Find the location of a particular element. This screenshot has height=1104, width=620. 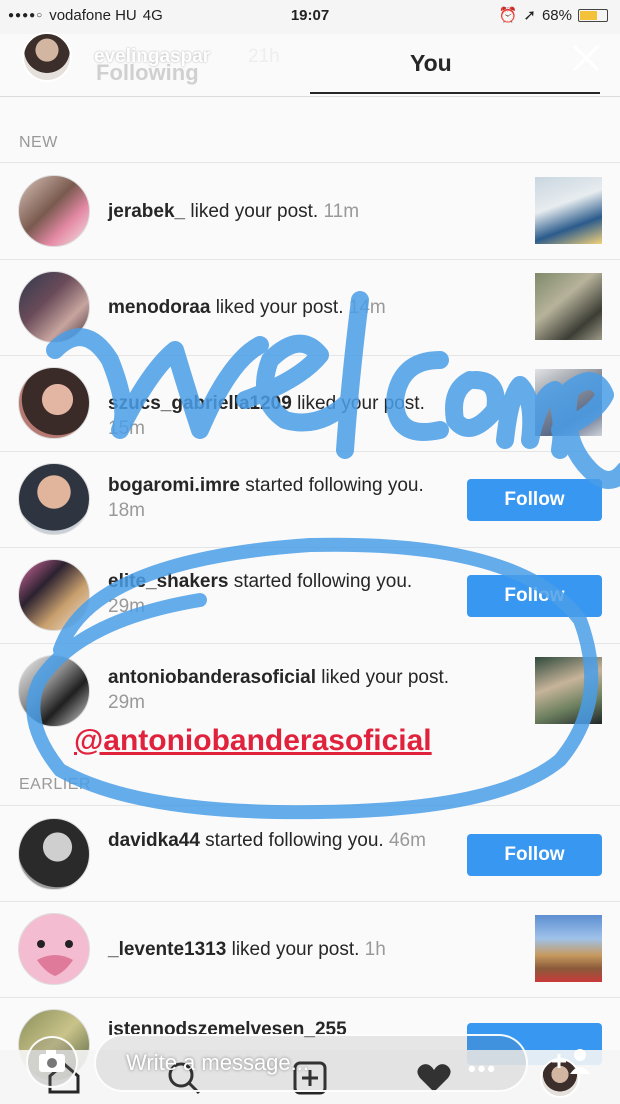

camera-button is located at coordinates (52, 1062).